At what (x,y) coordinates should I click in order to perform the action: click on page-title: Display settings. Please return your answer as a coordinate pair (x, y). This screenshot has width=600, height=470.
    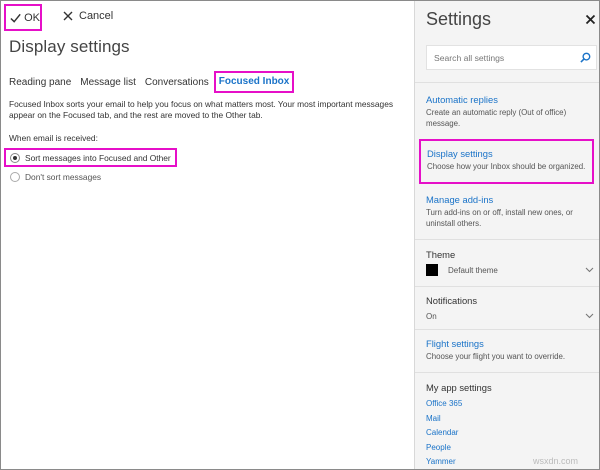
    Looking at the image, I should click on (69, 46).